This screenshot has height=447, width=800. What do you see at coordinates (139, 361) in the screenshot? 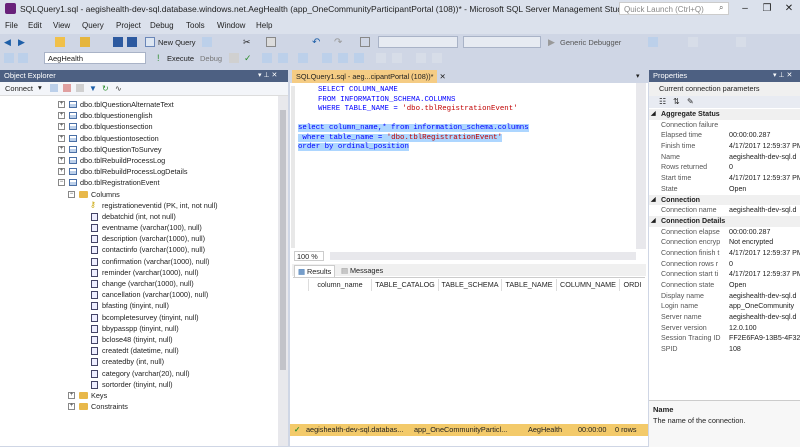
I see `tree-node-column: createdby (int, null)` at bounding box center [139, 361].